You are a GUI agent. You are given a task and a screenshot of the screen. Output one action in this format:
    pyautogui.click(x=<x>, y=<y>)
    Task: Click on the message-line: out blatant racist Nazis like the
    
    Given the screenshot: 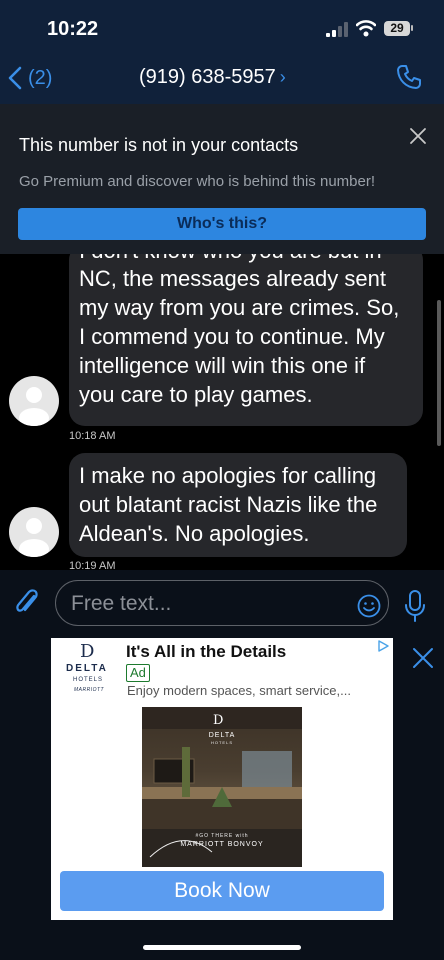 What is the action you would take?
    pyautogui.click(x=228, y=504)
    